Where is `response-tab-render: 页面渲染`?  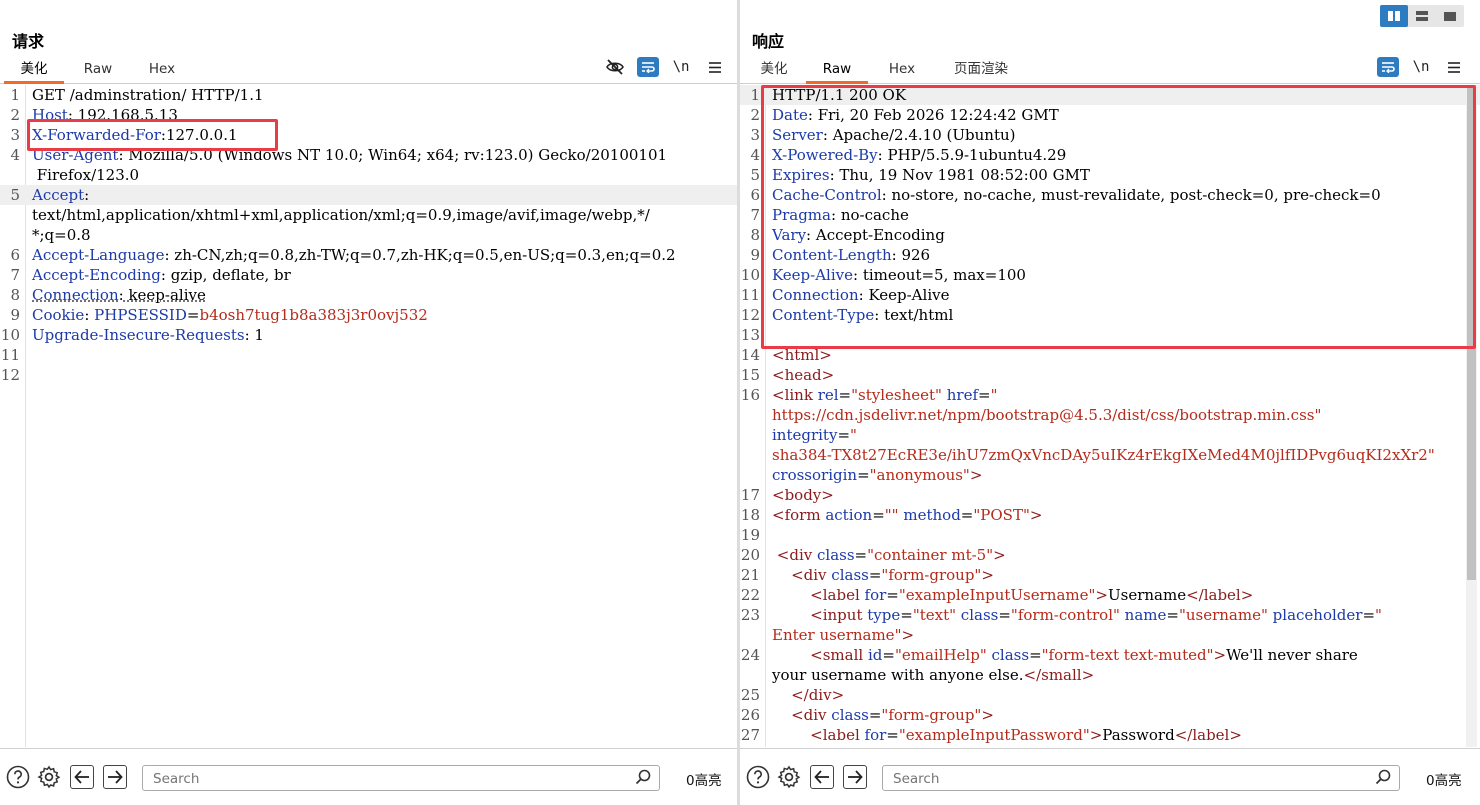 response-tab-render: 页面渲染 is located at coordinates (981, 69).